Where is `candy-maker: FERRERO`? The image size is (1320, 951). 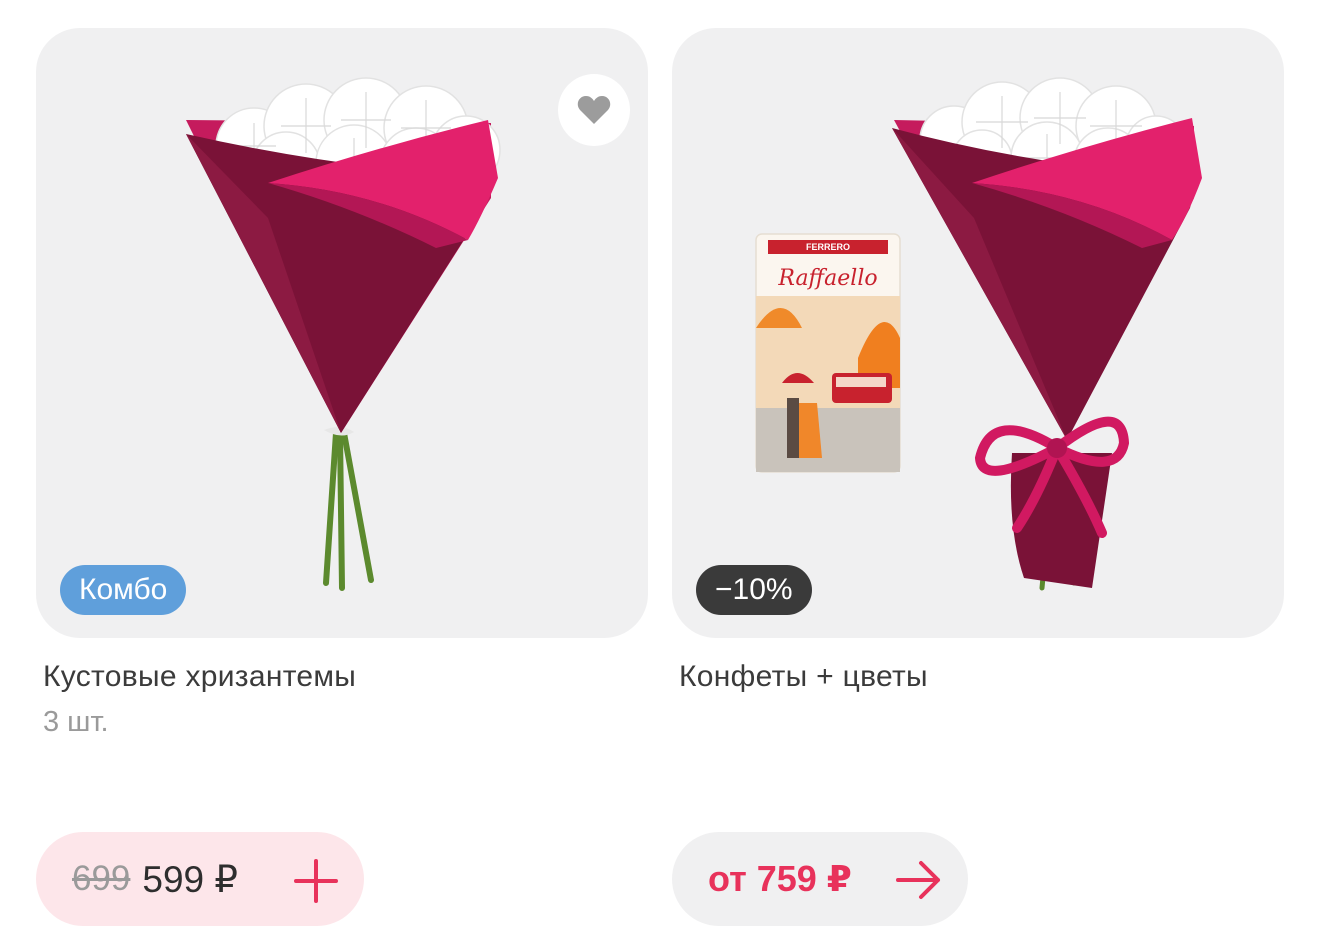
candy-maker: FERRERO is located at coordinates (827, 247).